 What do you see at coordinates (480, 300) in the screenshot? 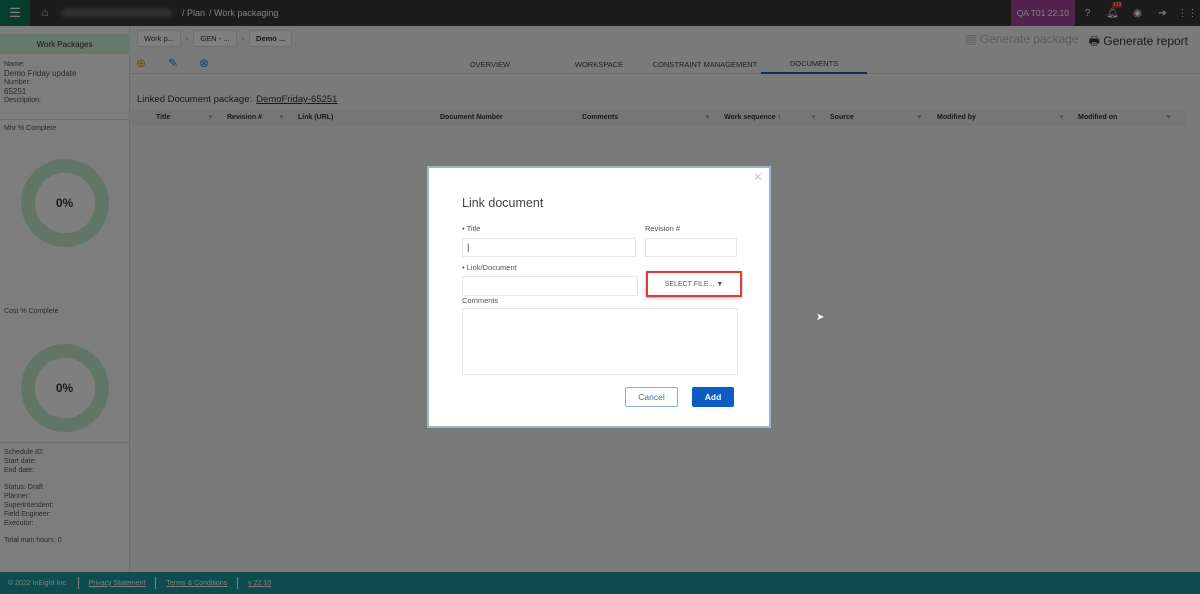
I see `comments-label: Comments` at bounding box center [480, 300].